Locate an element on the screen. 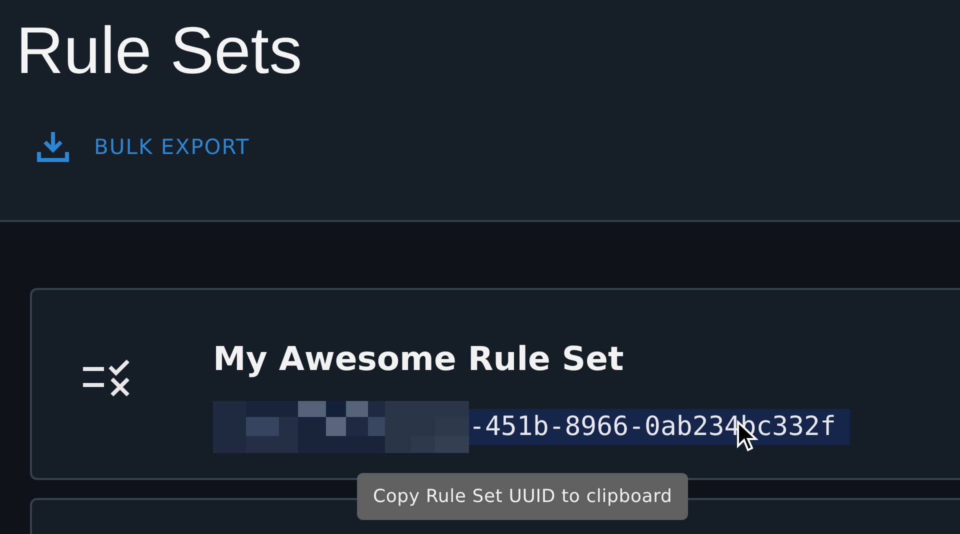  download-icon is located at coordinates (53, 147).